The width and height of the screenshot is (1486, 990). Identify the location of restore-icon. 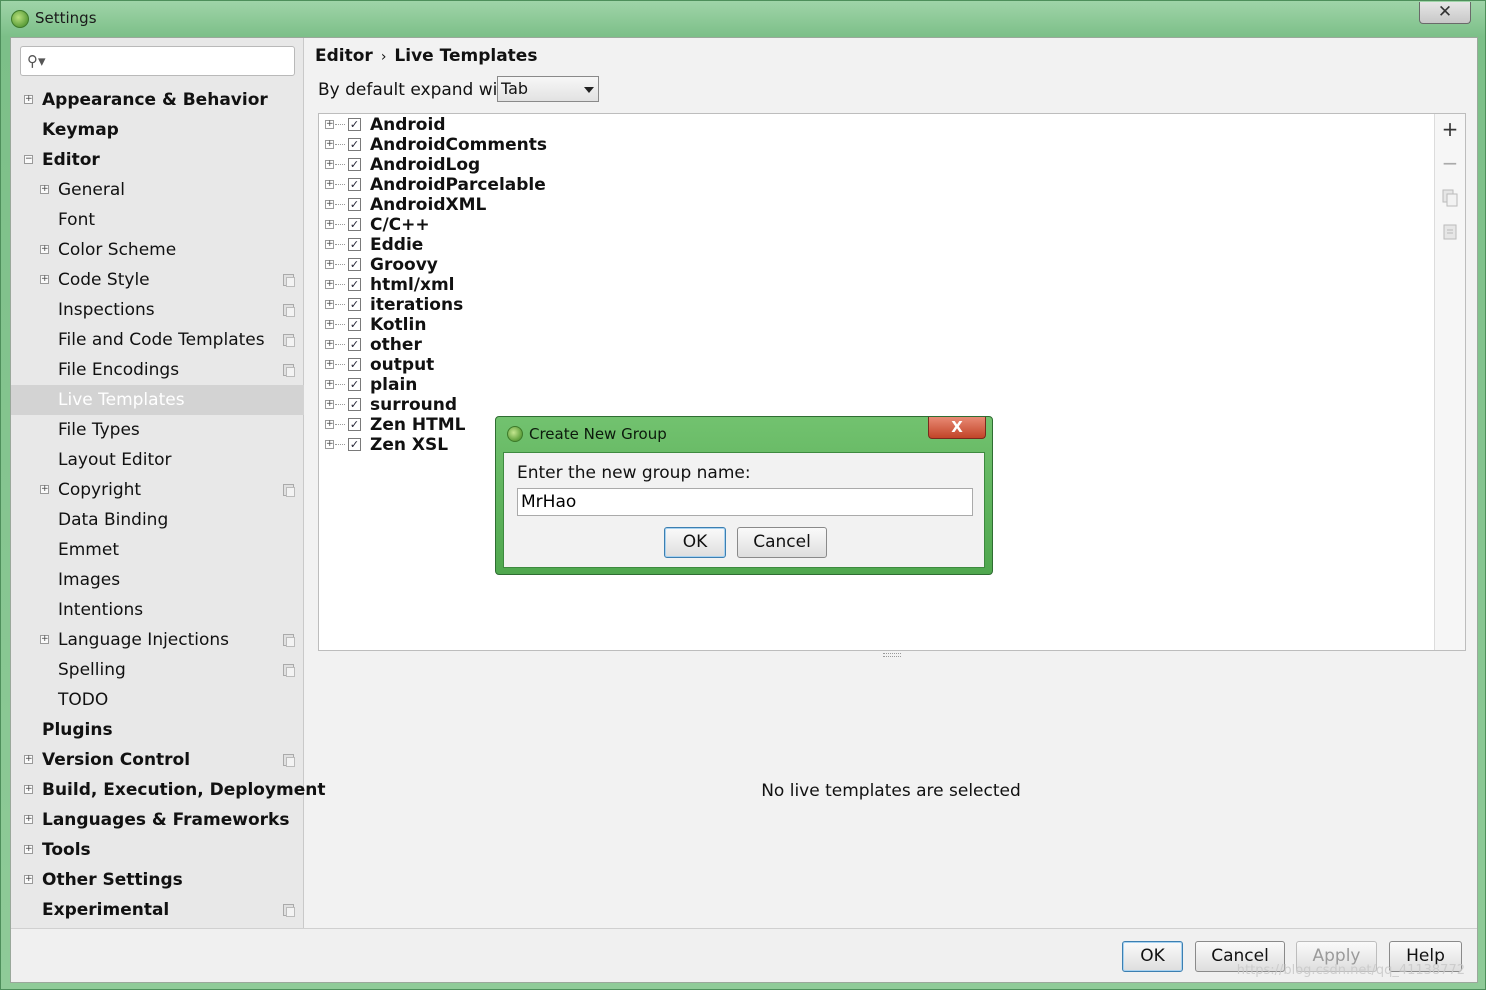
(1450, 232).